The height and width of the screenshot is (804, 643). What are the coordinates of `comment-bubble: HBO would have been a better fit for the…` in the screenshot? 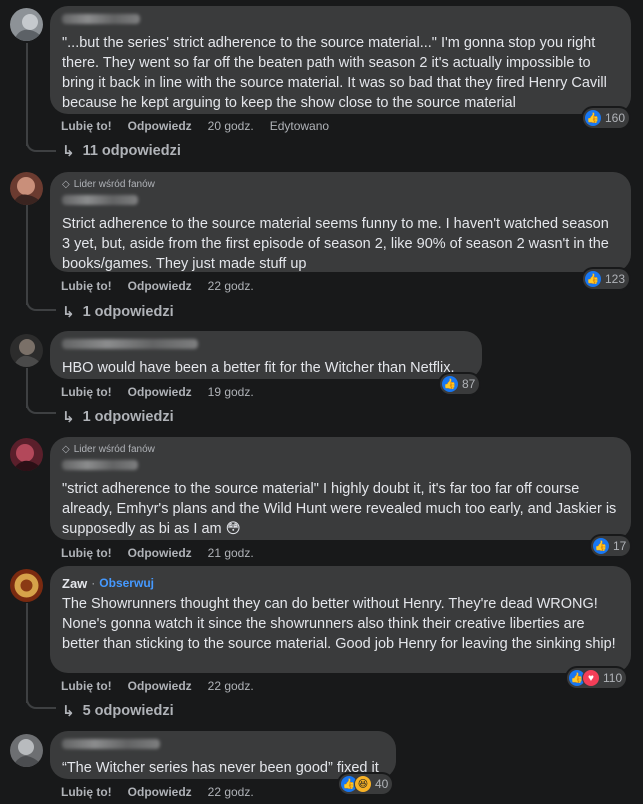 It's located at (266, 355).